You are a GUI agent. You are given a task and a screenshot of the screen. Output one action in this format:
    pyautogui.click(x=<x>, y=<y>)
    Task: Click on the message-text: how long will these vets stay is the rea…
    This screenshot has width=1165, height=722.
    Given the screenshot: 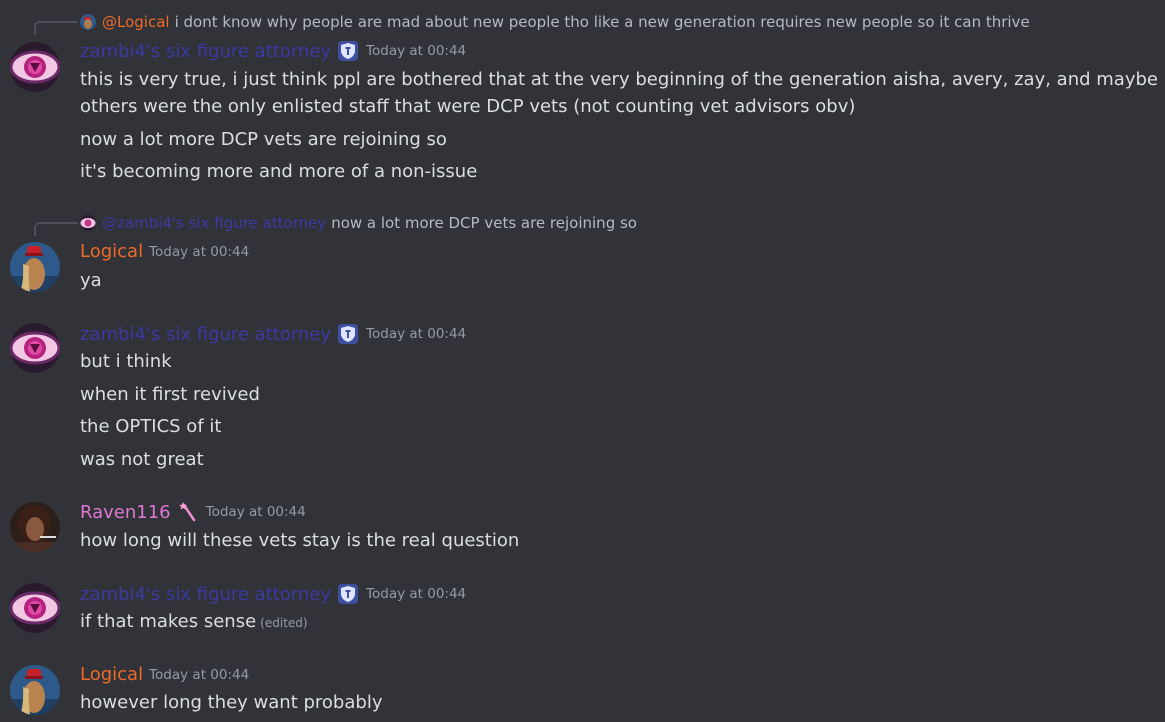 What is the action you would take?
    pyautogui.click(x=300, y=540)
    